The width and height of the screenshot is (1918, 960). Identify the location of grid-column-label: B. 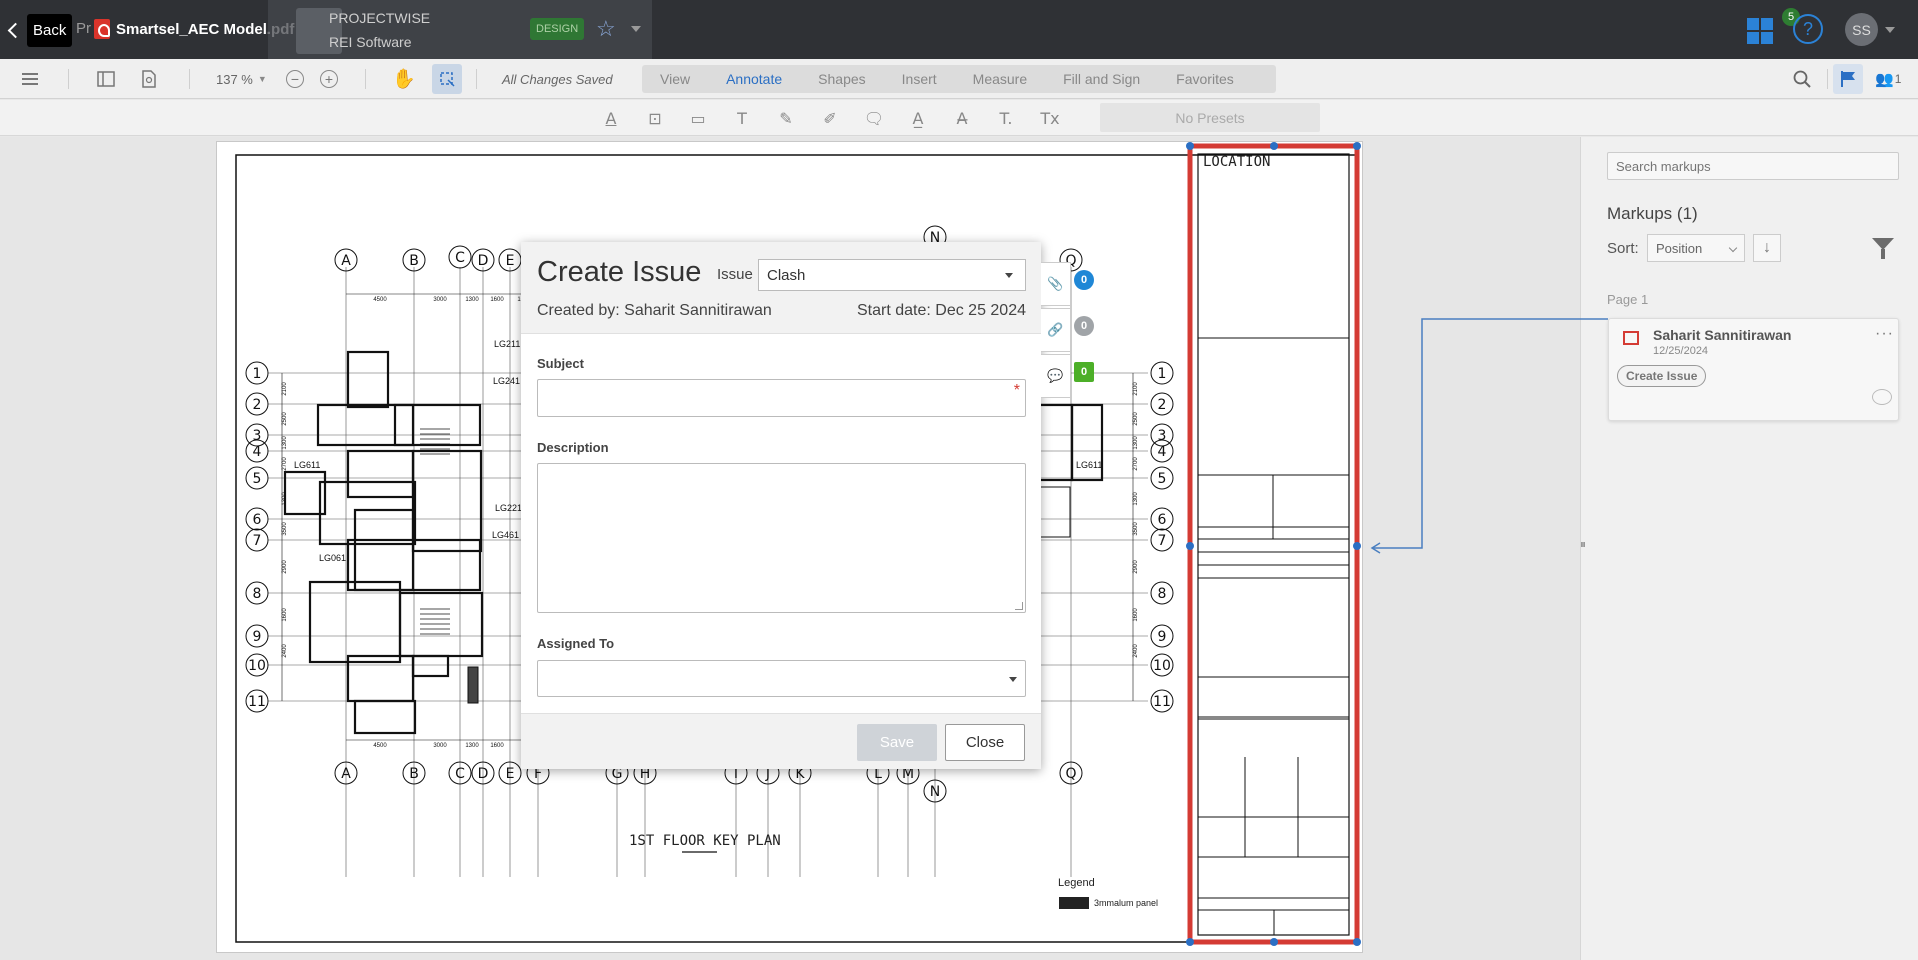
(414, 774).